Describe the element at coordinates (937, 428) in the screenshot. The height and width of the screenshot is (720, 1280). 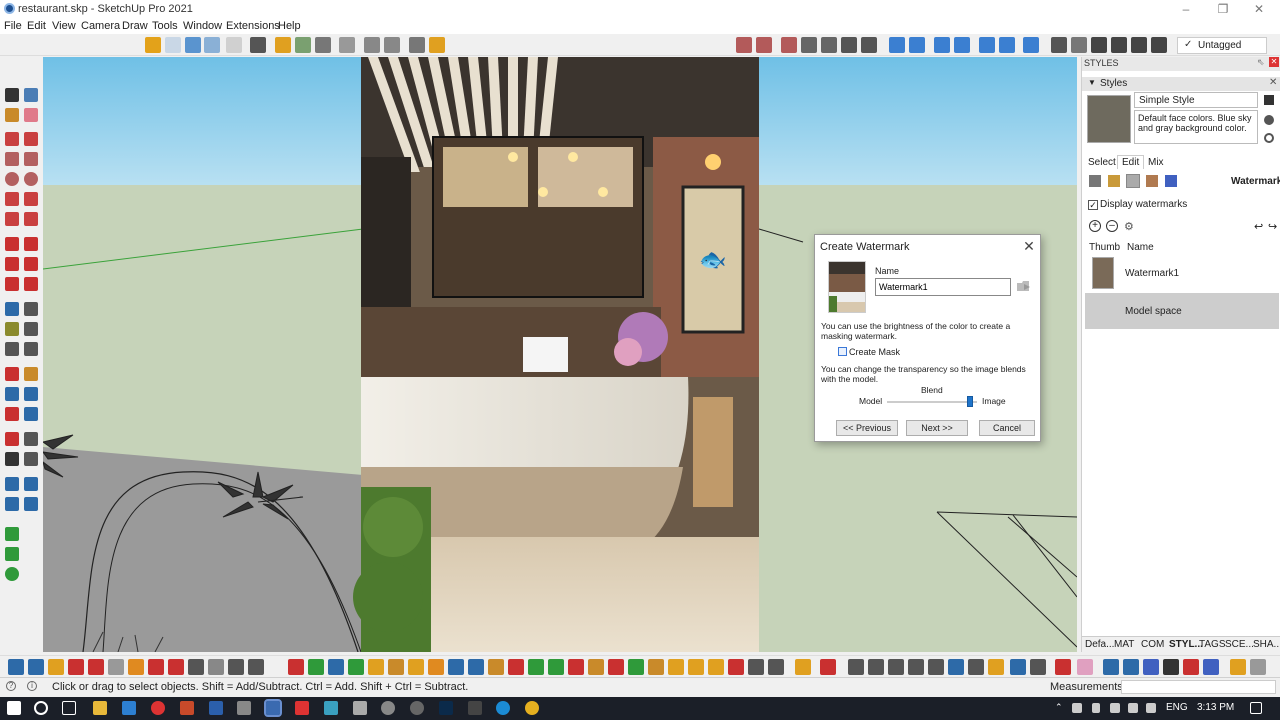
I see `next-button: Next >>` at that location.